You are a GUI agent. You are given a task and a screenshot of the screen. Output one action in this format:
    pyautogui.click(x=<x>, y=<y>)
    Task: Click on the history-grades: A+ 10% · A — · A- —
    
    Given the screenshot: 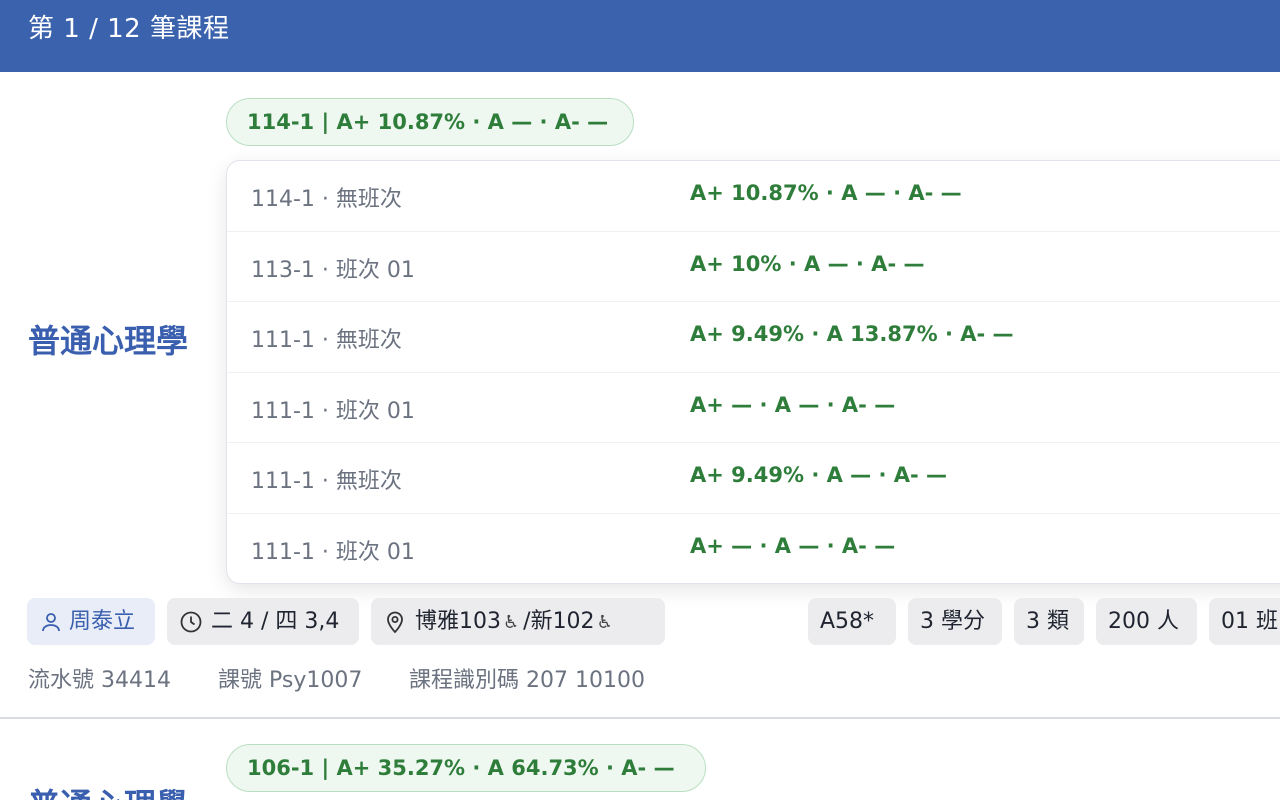 What is the action you would take?
    pyautogui.click(x=807, y=263)
    